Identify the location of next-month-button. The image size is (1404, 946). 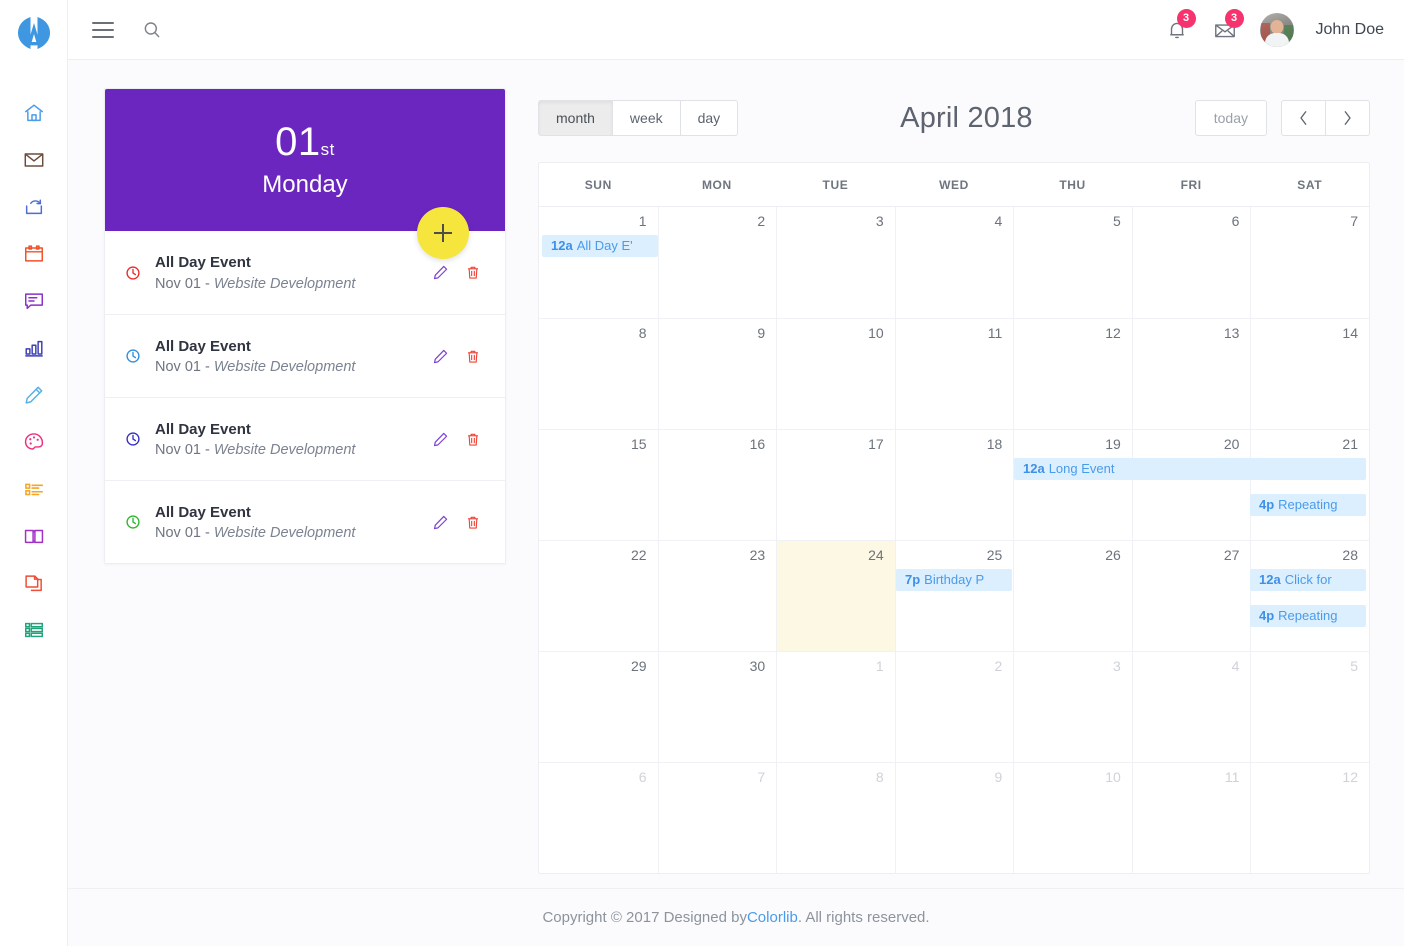
(1348, 117).